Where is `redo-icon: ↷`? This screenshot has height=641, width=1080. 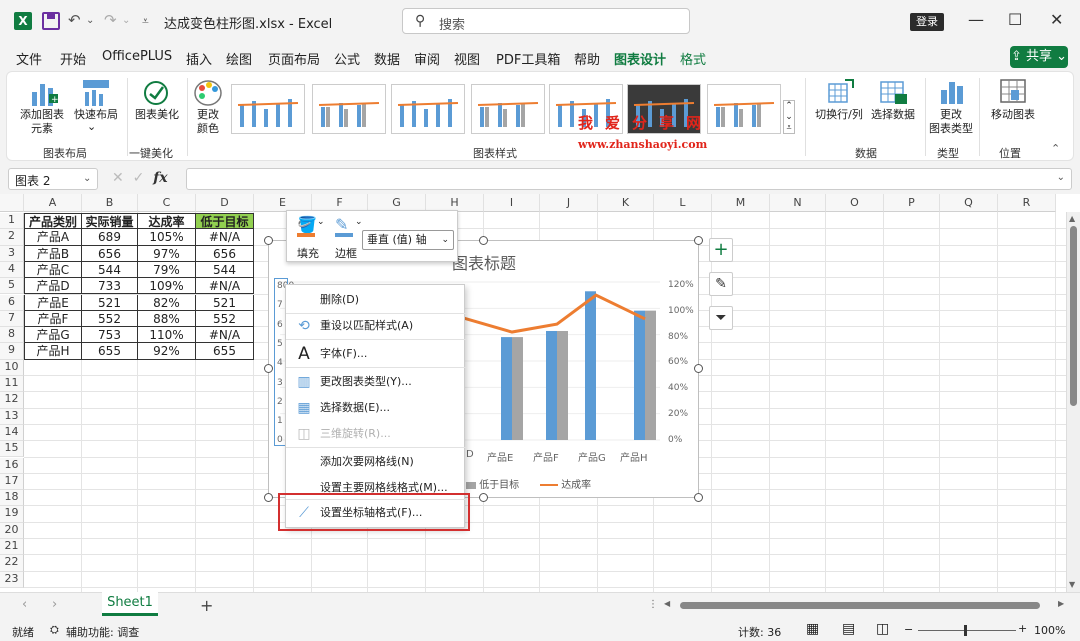
redo-icon: ↷ is located at coordinates (110, 20).